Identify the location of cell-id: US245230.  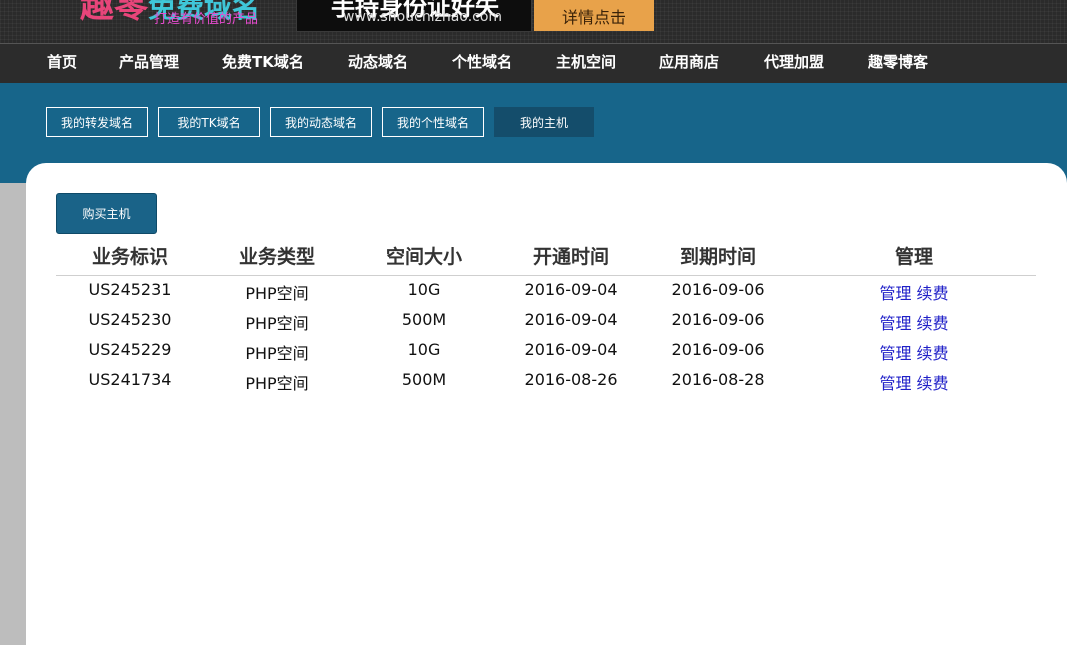
(130, 319).